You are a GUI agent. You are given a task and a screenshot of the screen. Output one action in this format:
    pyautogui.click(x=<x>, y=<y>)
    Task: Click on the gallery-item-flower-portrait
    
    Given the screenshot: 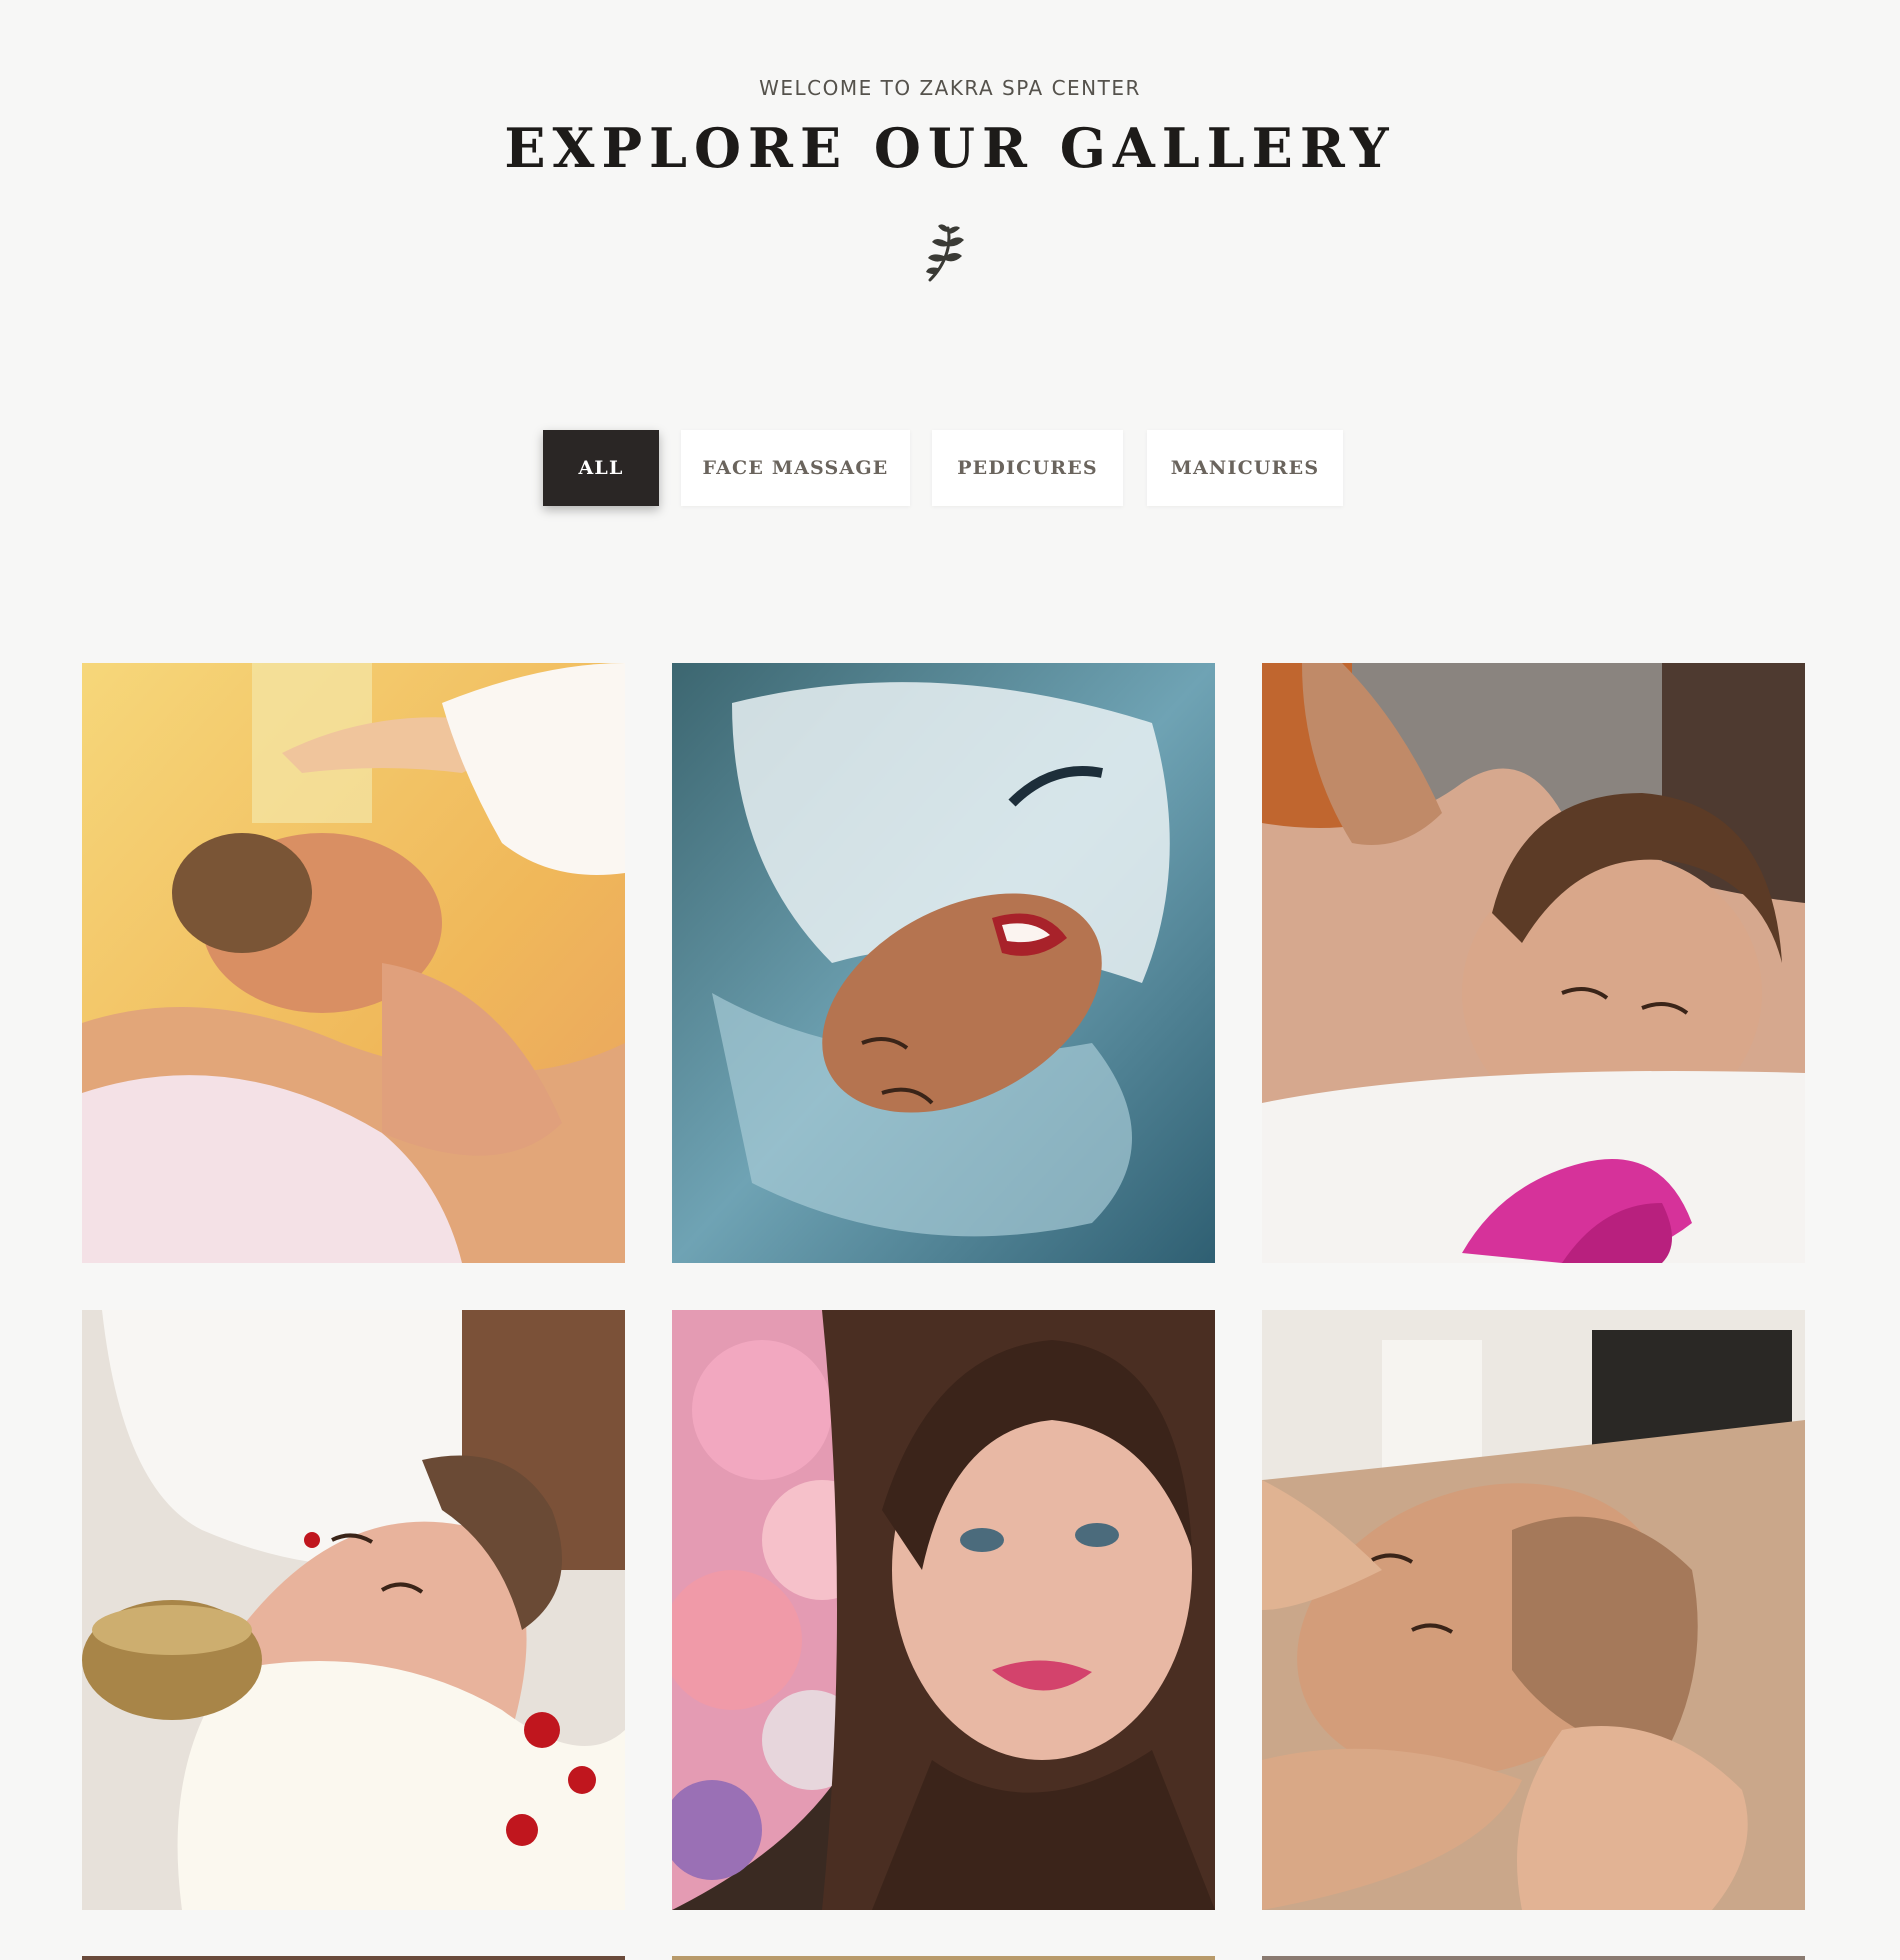 What is the action you would take?
    pyautogui.click(x=943, y=1610)
    